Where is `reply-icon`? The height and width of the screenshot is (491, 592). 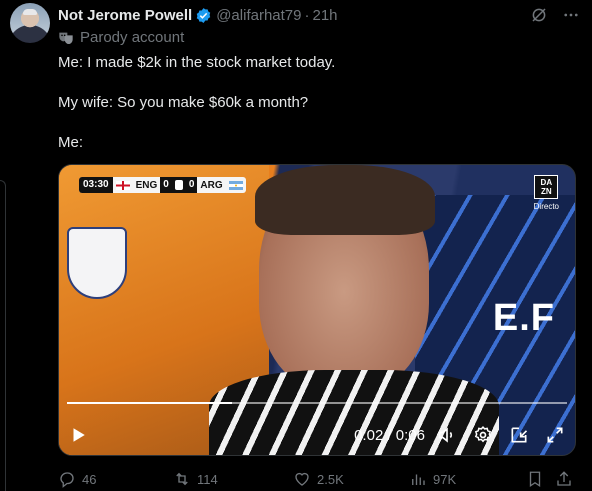
reply-icon is located at coordinates (67, 480).